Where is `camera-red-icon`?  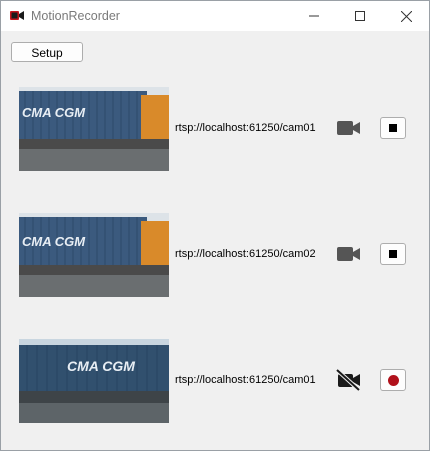
camera-red-icon is located at coordinates (17, 15).